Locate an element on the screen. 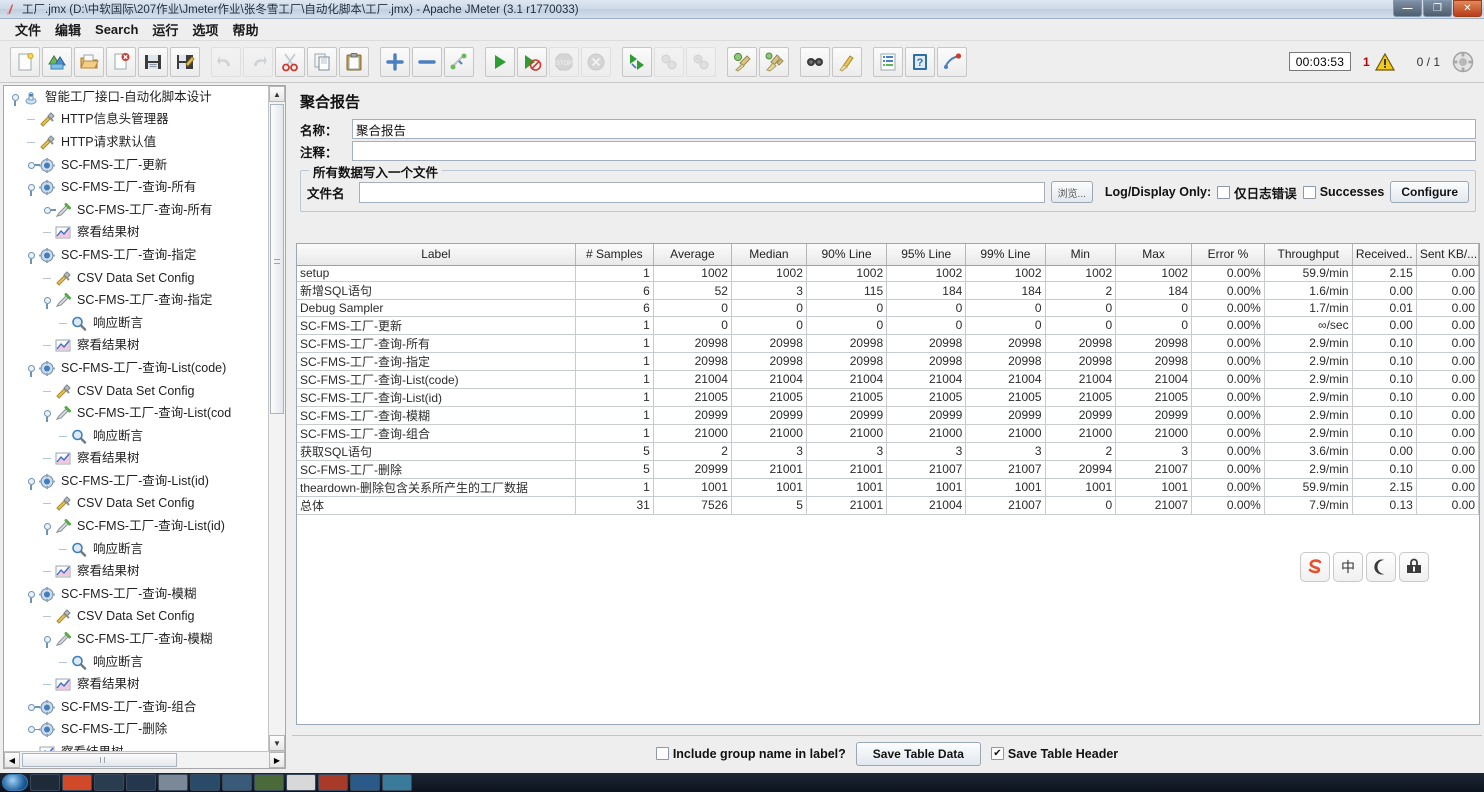  scroll-up-arrow: ▲ is located at coordinates (277, 94).